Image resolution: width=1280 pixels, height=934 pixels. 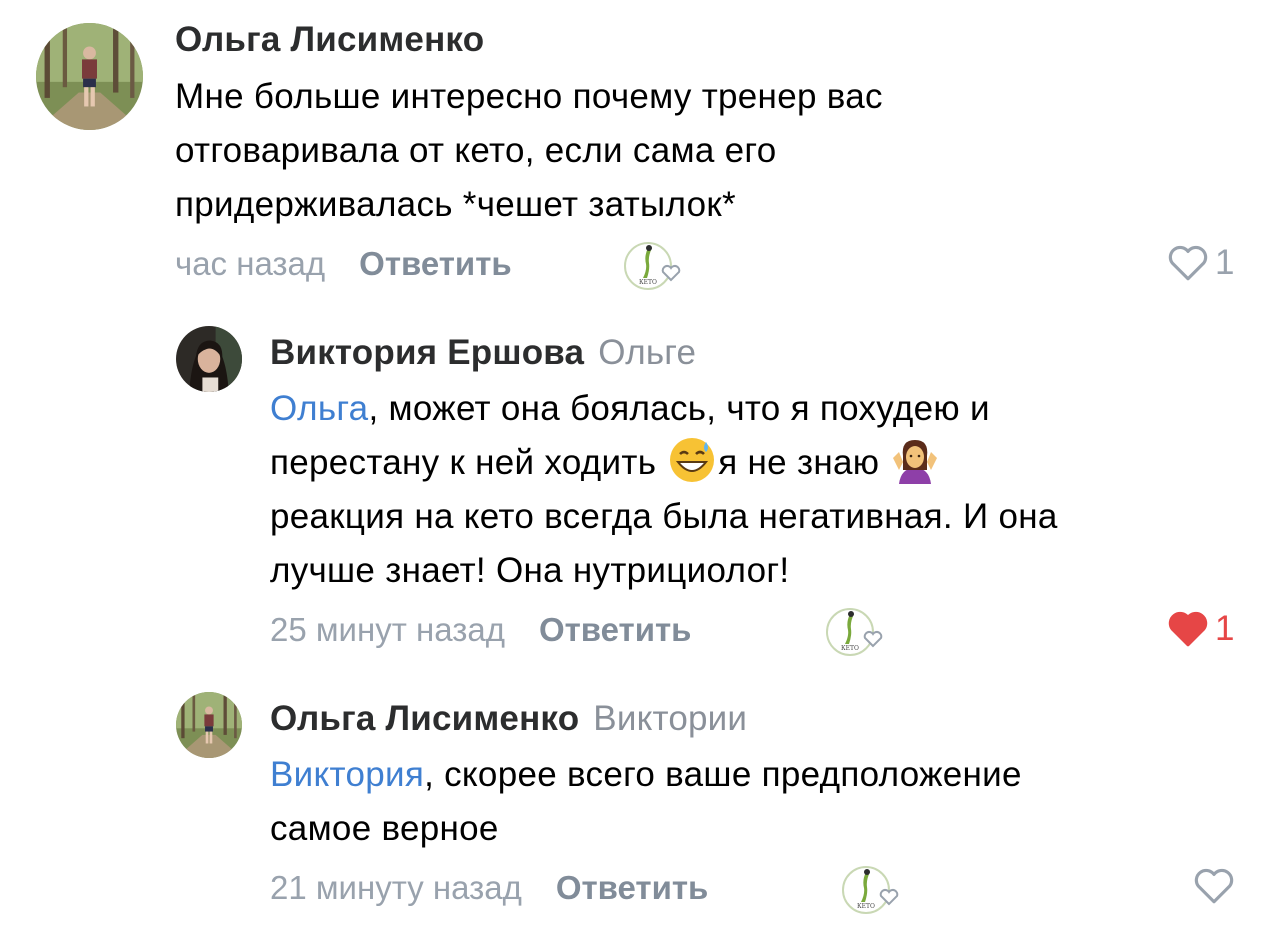 What do you see at coordinates (1188, 629) in the screenshot?
I see `heart-filled-icon` at bounding box center [1188, 629].